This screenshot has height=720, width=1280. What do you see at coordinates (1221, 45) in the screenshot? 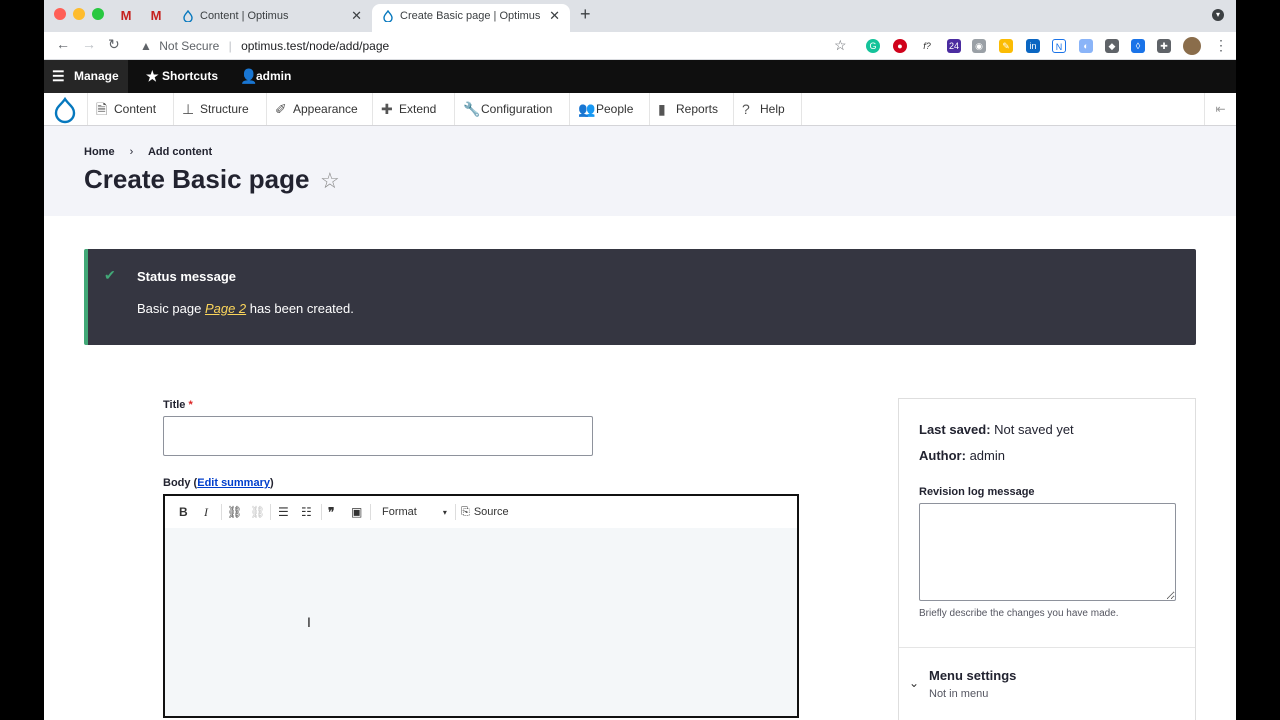
I see `more-options-icon: ⋮` at bounding box center [1221, 45].